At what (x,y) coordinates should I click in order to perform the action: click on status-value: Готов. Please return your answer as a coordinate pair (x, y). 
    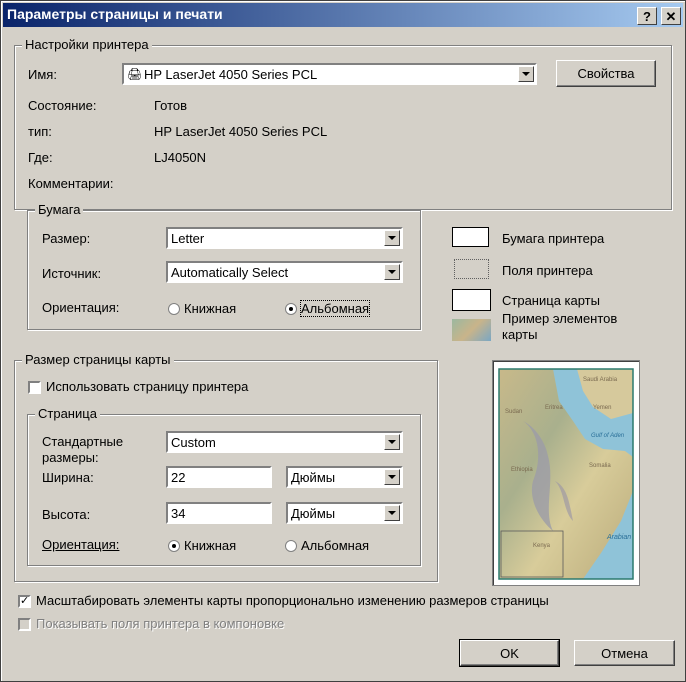
    Looking at the image, I should click on (171, 105).